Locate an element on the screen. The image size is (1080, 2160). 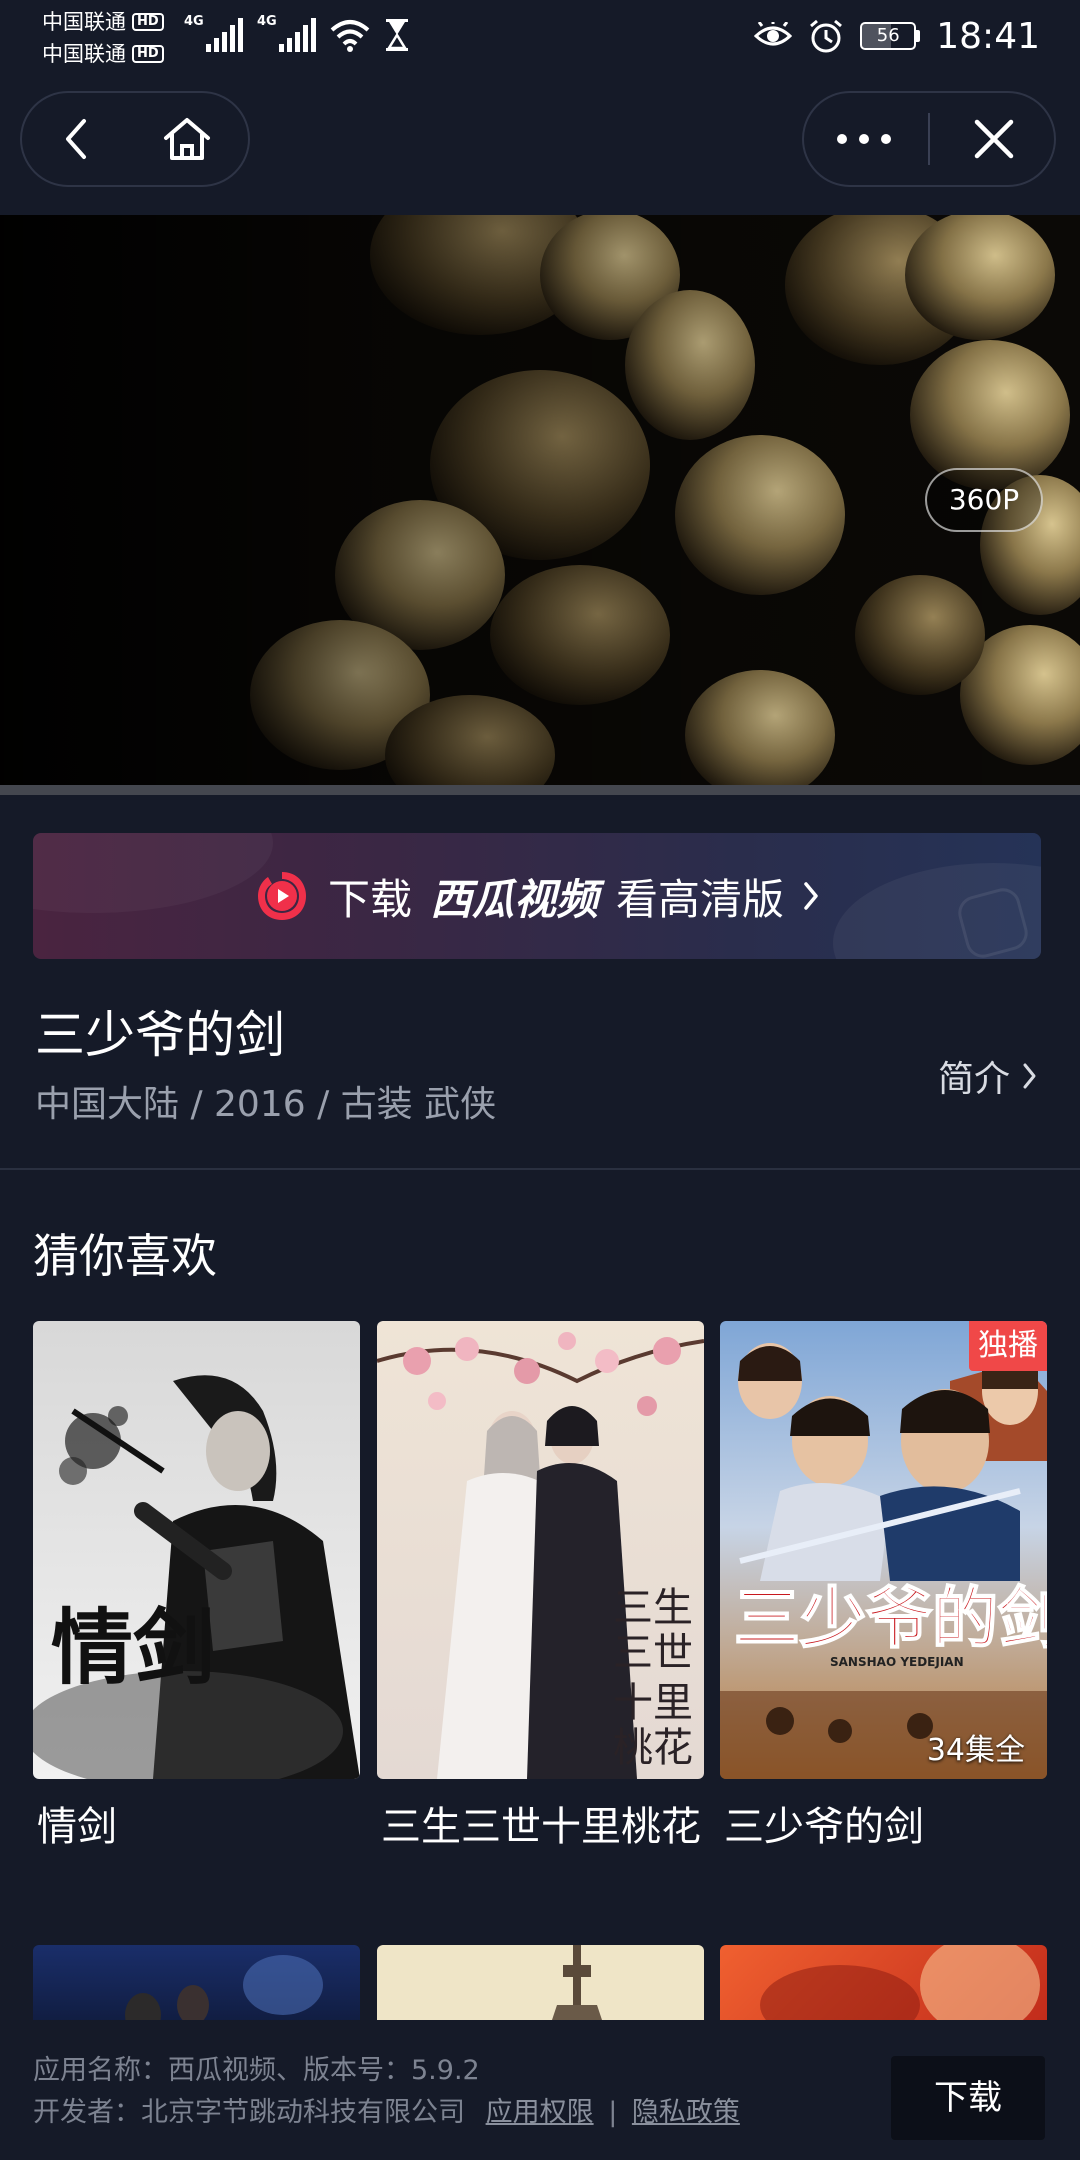
poster-subtitle-text: SANSHAO YEDEJIAN is located at coordinates (897, 1662).